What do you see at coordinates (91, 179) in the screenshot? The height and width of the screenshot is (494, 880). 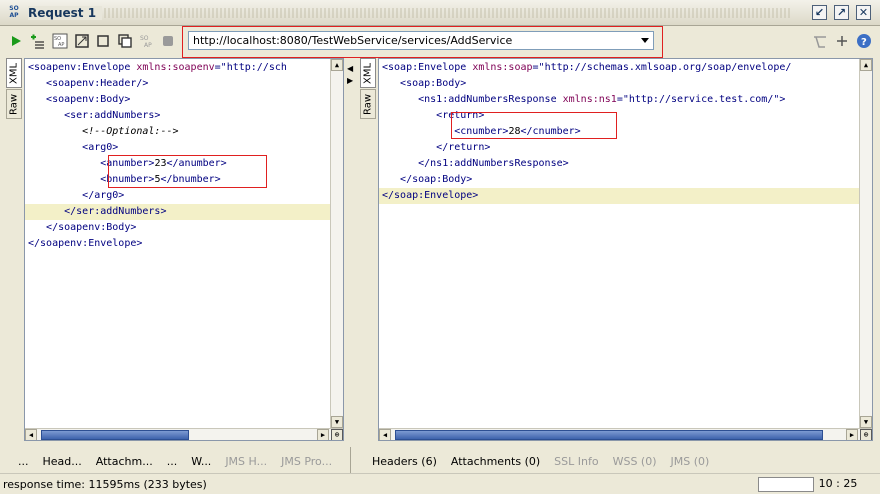 I see `code-token: <bnumber>` at bounding box center [91, 179].